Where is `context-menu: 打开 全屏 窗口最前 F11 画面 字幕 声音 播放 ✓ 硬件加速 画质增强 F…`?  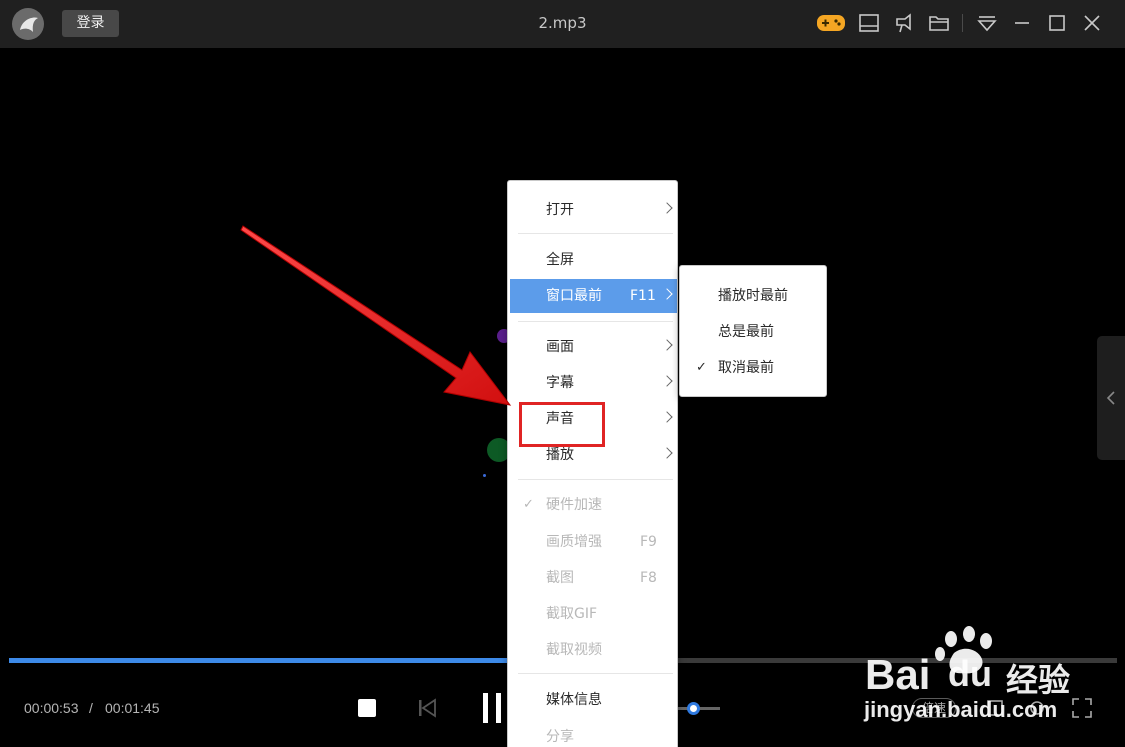
context-menu: 打开 全屏 窗口最前 F11 画面 字幕 声音 播放 ✓ 硬件加速 画质增强 F… is located at coordinates (592, 463).